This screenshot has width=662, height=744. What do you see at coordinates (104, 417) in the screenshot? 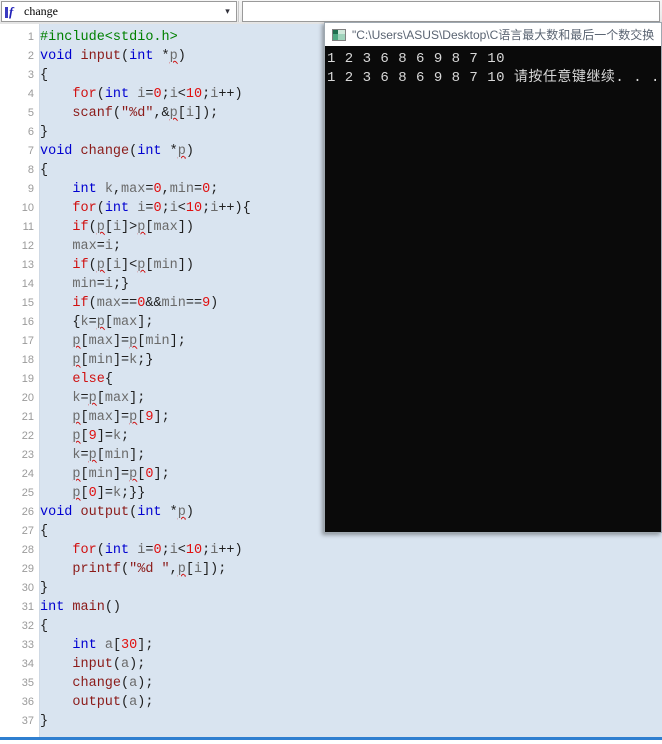
I see `code-line: p[max]=p[9];` at bounding box center [104, 417].